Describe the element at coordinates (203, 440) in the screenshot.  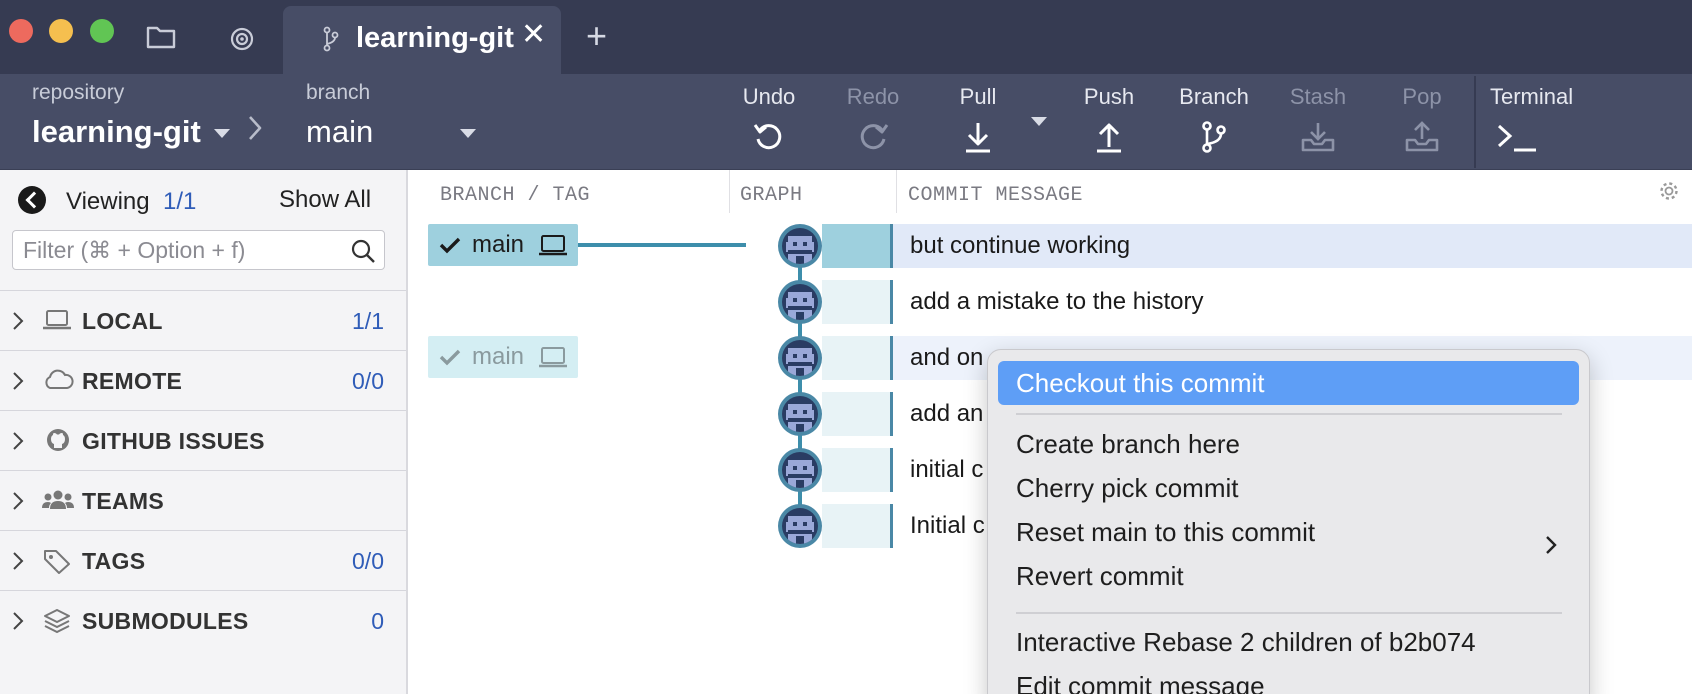
I see `sidebar-section-github-issues: GITHUB ISSUES` at that location.